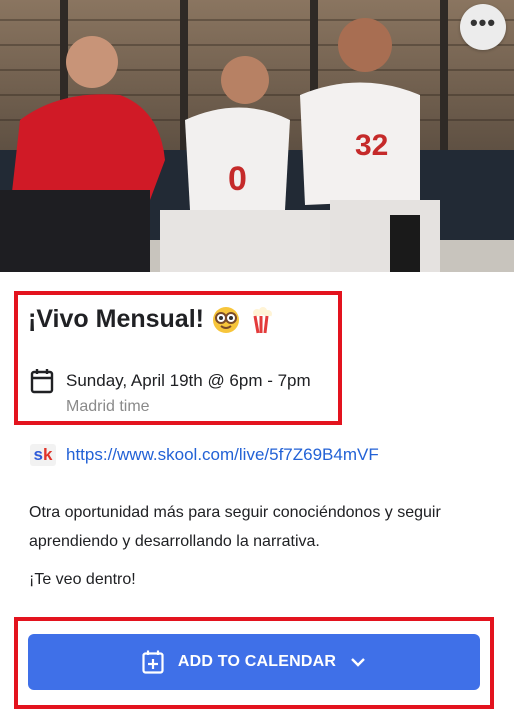 The height and width of the screenshot is (720, 514). Describe the element at coordinates (116, 319) in the screenshot. I see `event-title: ¡Vivo Mensual!` at that location.